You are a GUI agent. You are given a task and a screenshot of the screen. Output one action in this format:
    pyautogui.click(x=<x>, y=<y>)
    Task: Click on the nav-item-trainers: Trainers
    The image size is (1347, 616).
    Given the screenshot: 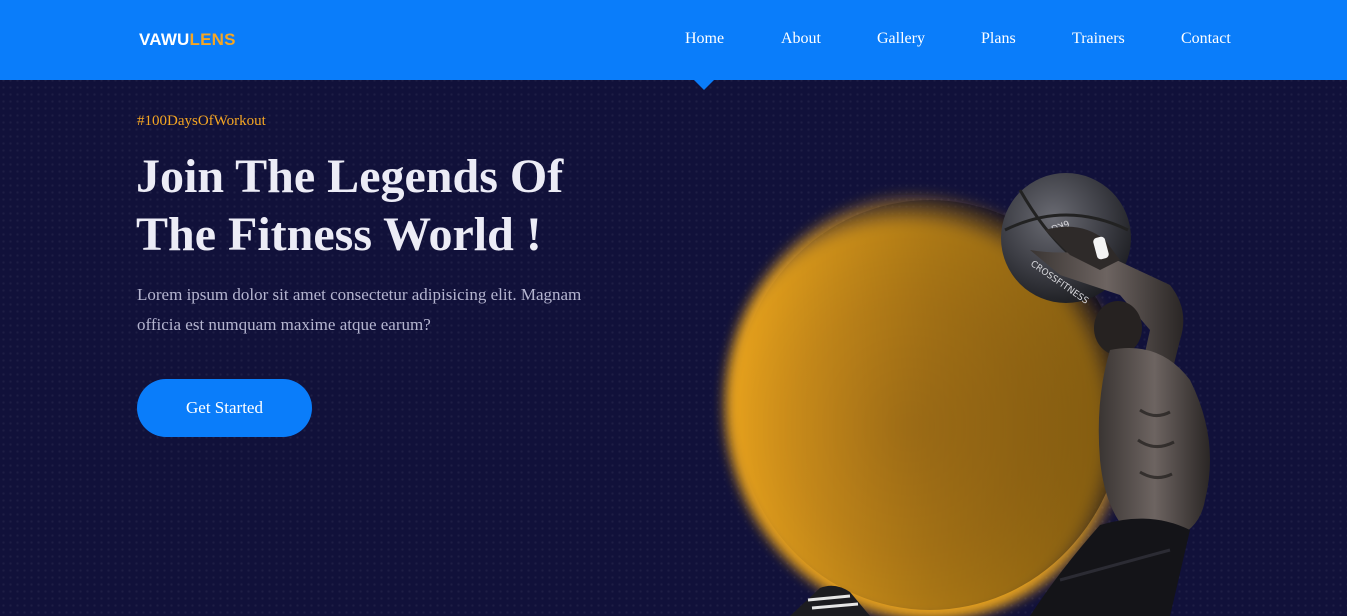 What is the action you would take?
    pyautogui.click(x=1098, y=39)
    